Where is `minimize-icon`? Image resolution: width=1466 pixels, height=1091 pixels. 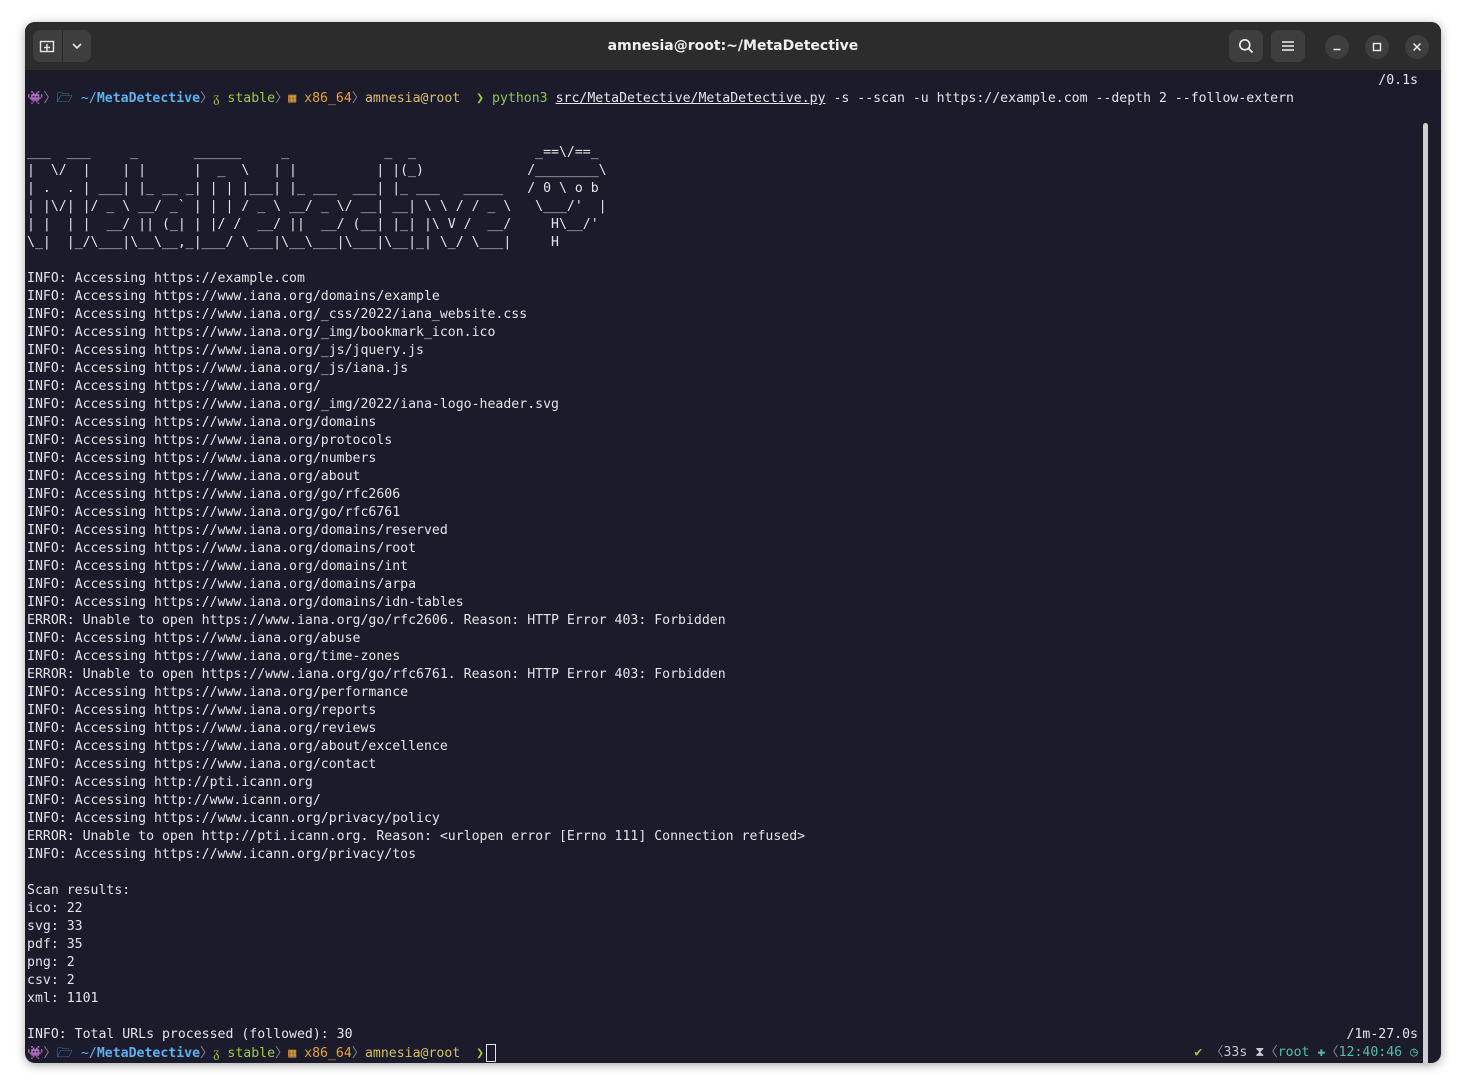 minimize-icon is located at coordinates (1337, 49).